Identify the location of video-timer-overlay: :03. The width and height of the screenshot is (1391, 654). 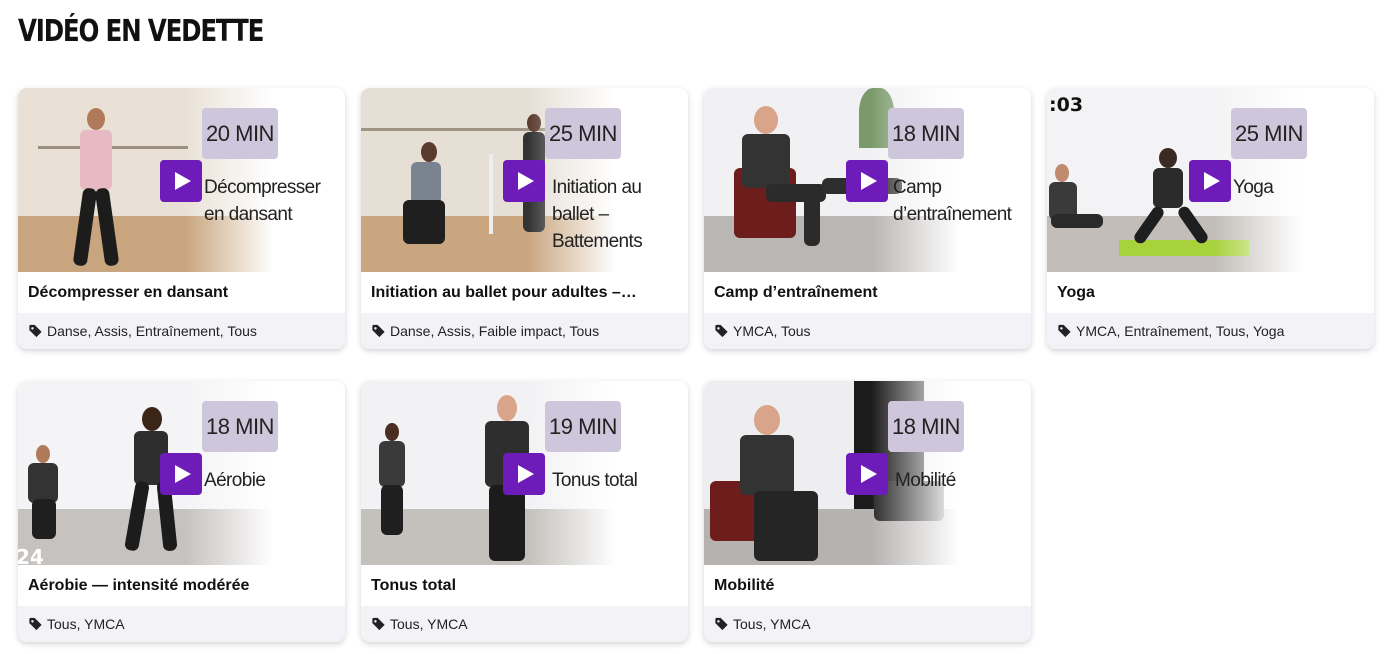
(1066, 105).